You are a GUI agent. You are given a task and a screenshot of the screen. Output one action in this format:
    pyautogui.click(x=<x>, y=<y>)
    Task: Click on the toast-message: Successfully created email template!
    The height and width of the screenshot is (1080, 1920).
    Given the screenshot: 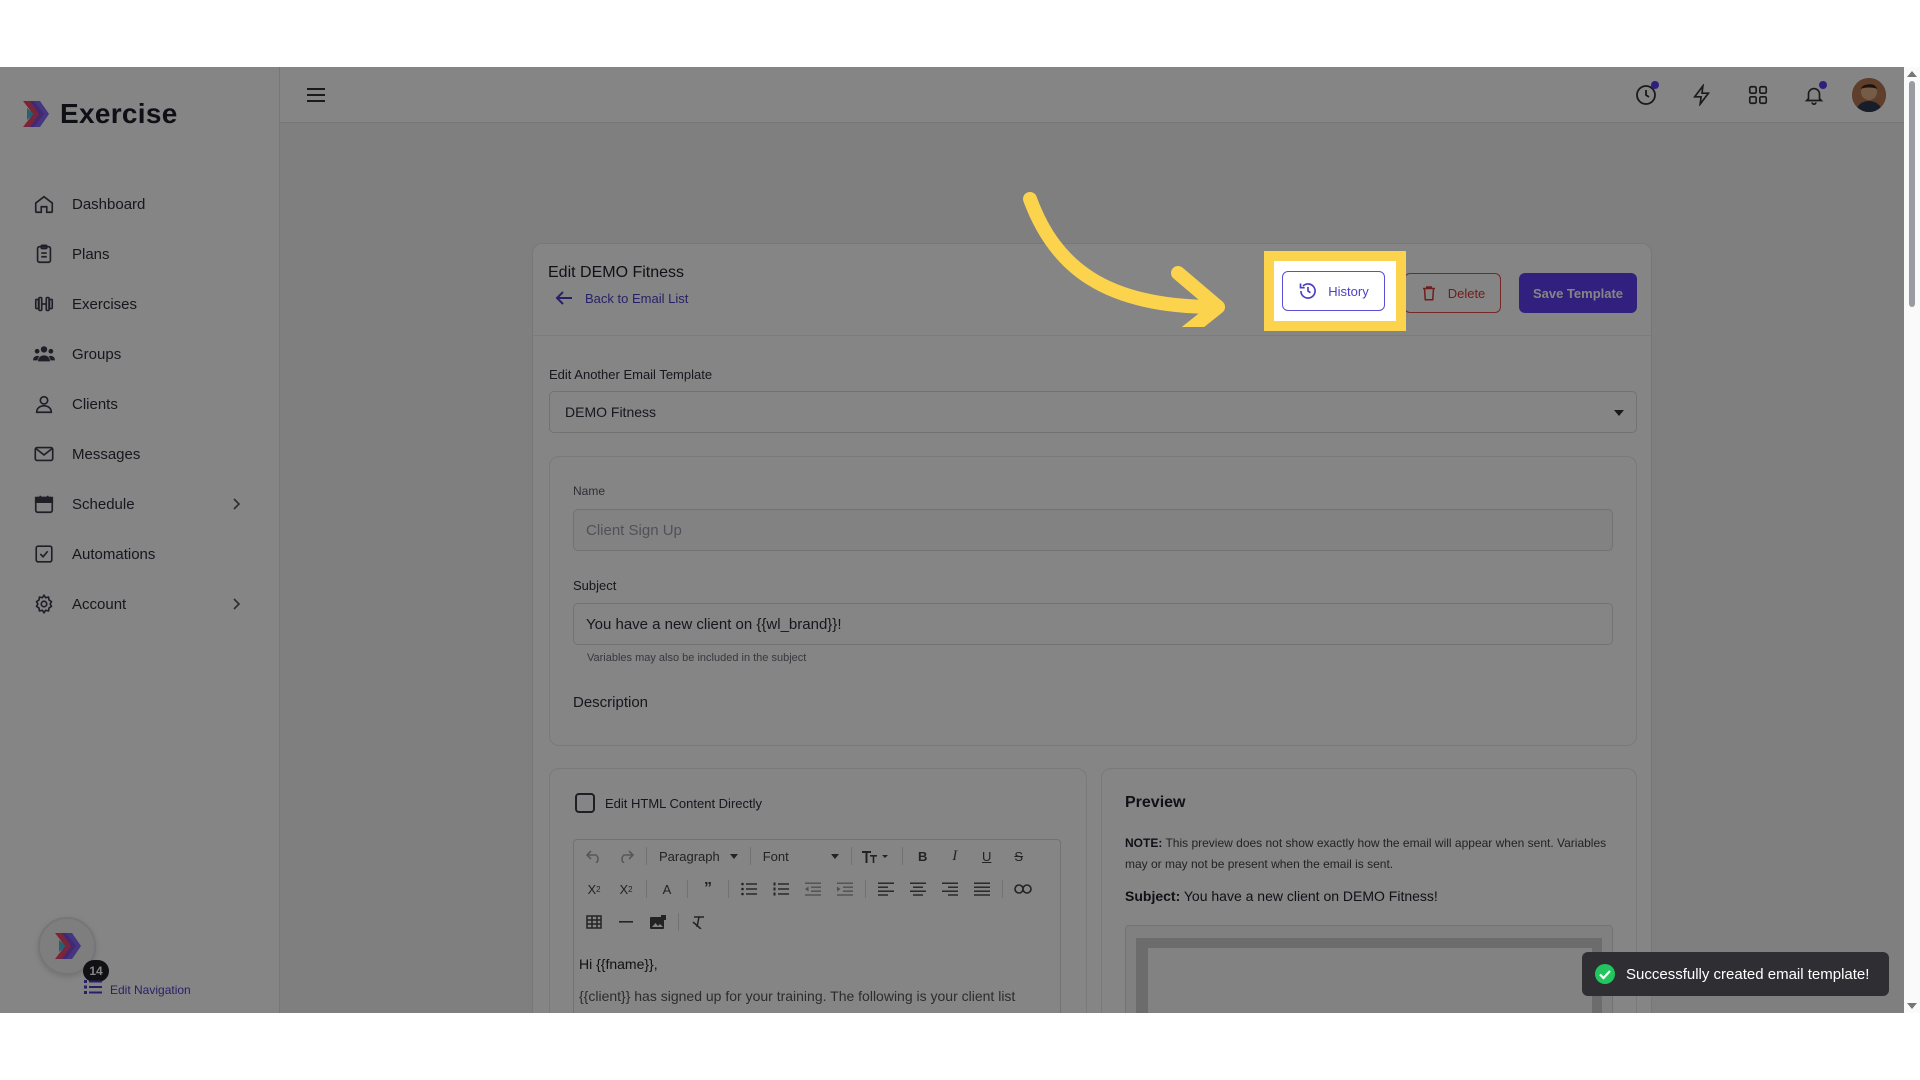 What is the action you would take?
    pyautogui.click(x=1748, y=974)
    